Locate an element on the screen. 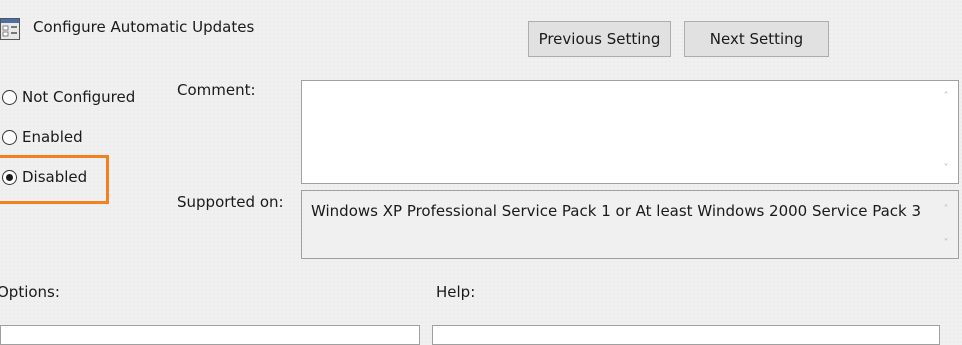 The width and height of the screenshot is (962, 345). enabled-radio: Enabled is located at coordinates (42, 137).